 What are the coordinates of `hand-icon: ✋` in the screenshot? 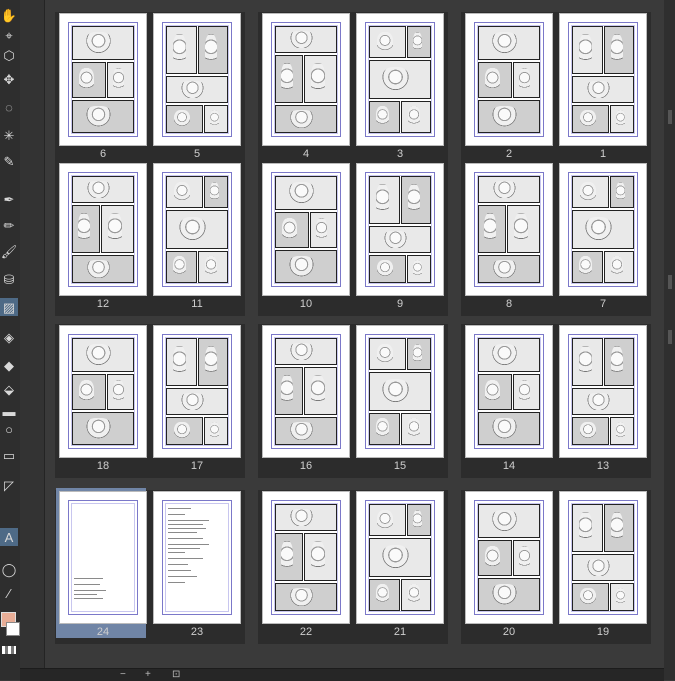 It's located at (9, 15).